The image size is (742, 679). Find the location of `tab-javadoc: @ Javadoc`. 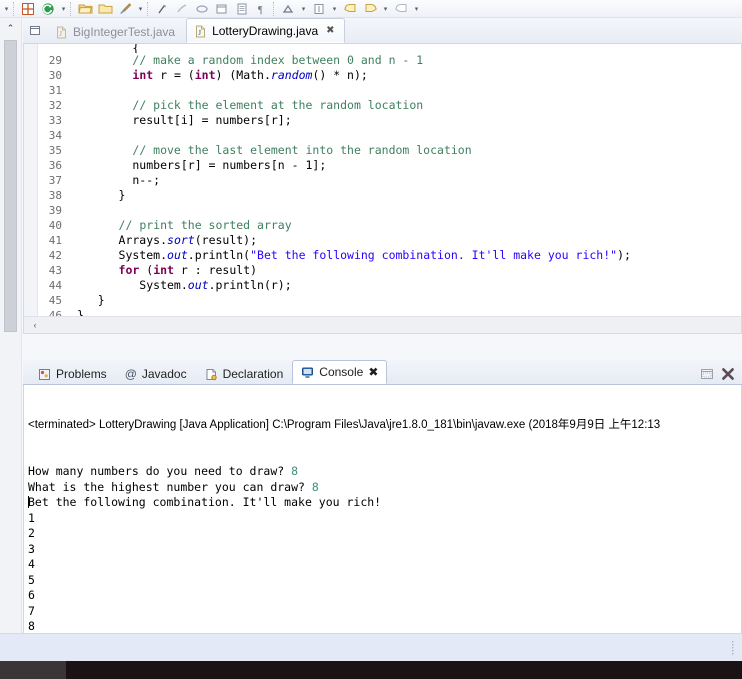

tab-javadoc: @ Javadoc is located at coordinates (156, 373).